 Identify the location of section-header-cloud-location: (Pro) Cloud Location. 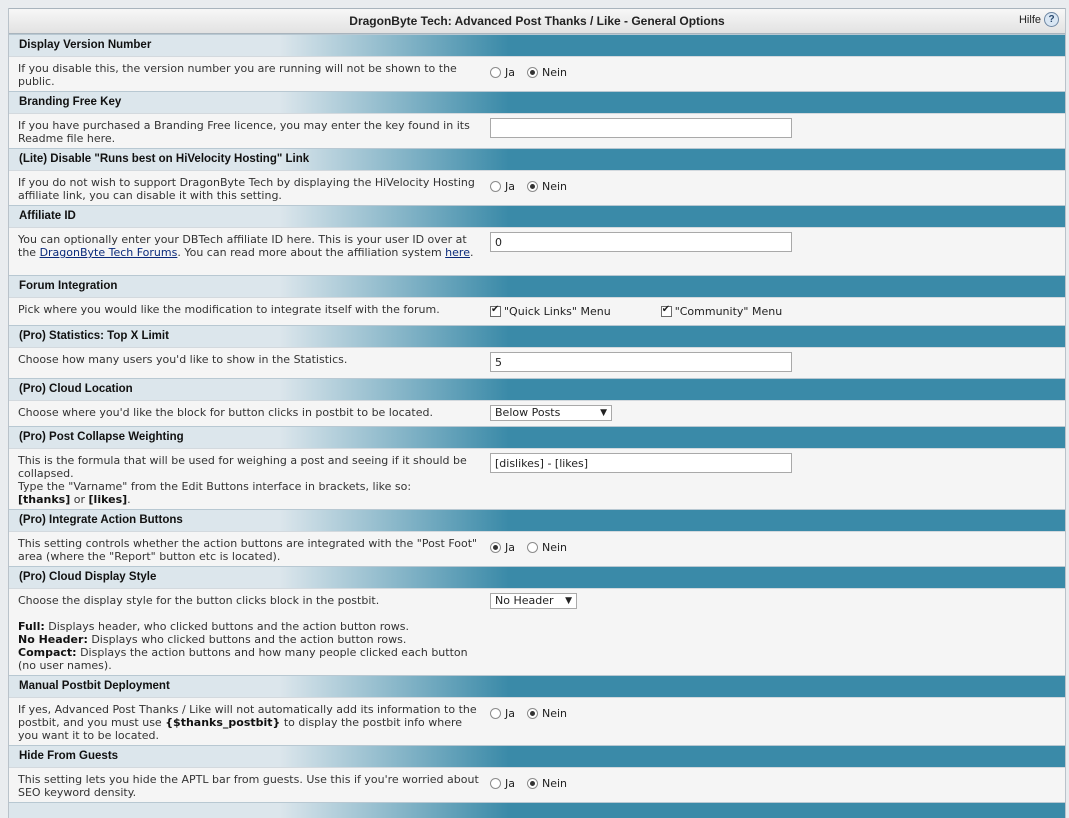
(537, 389).